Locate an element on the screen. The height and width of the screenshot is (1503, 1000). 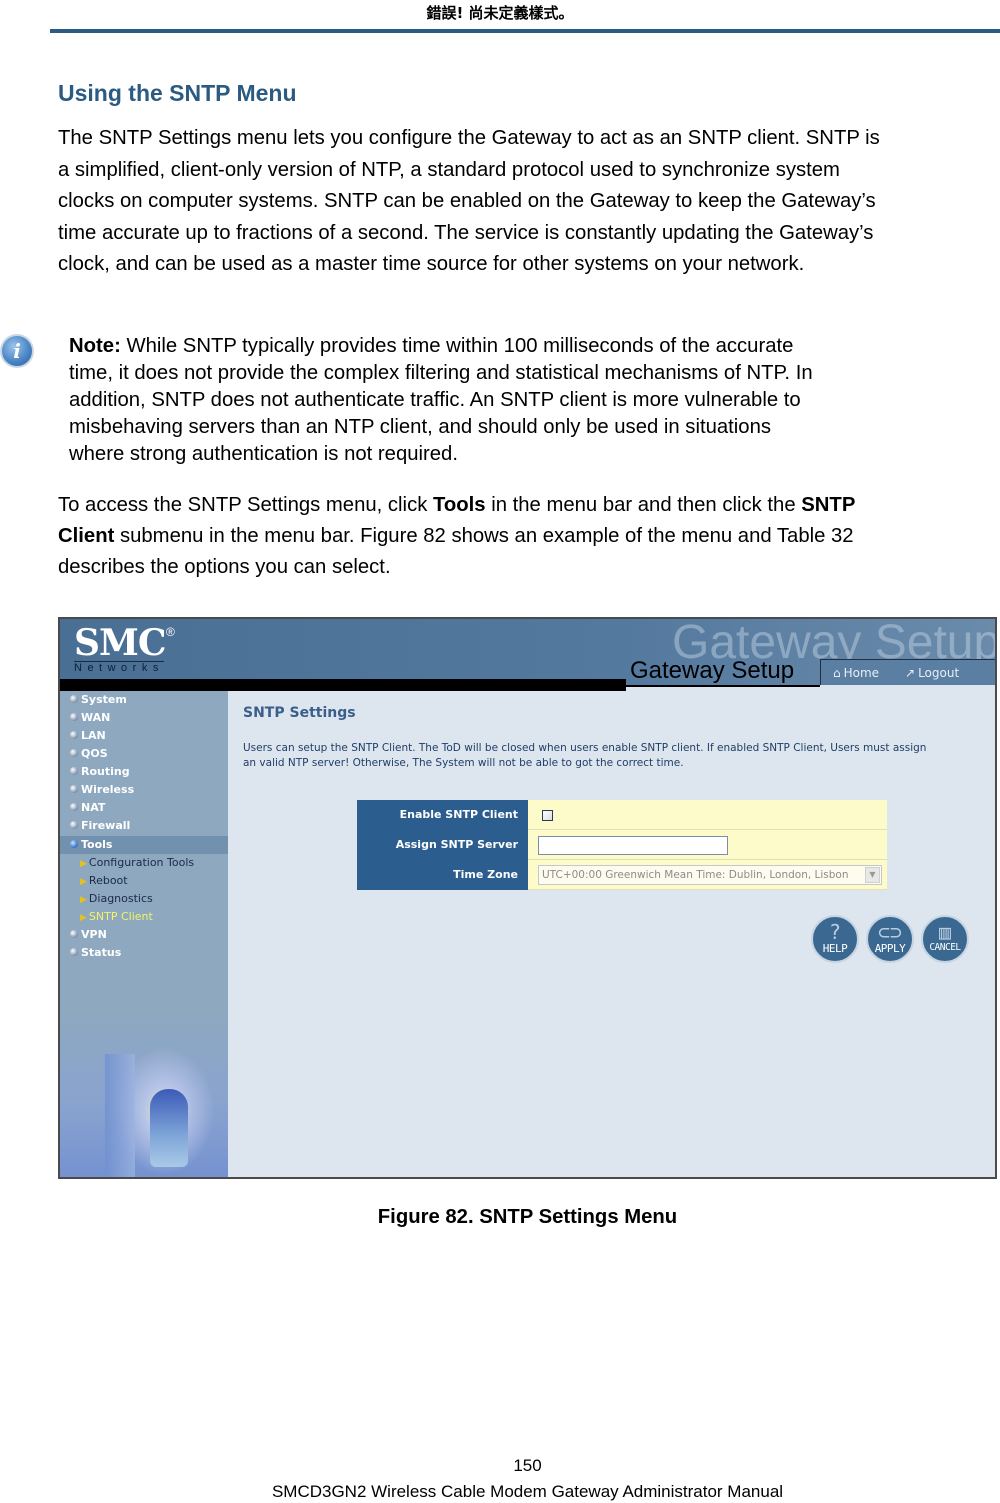
time-zone-label: Time Zone is located at coordinates (442, 875).